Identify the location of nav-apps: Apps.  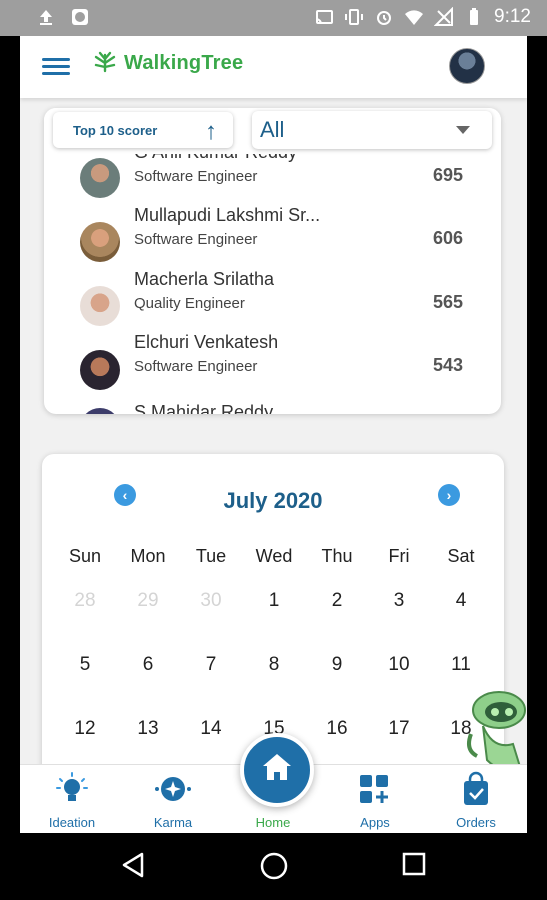
(375, 799).